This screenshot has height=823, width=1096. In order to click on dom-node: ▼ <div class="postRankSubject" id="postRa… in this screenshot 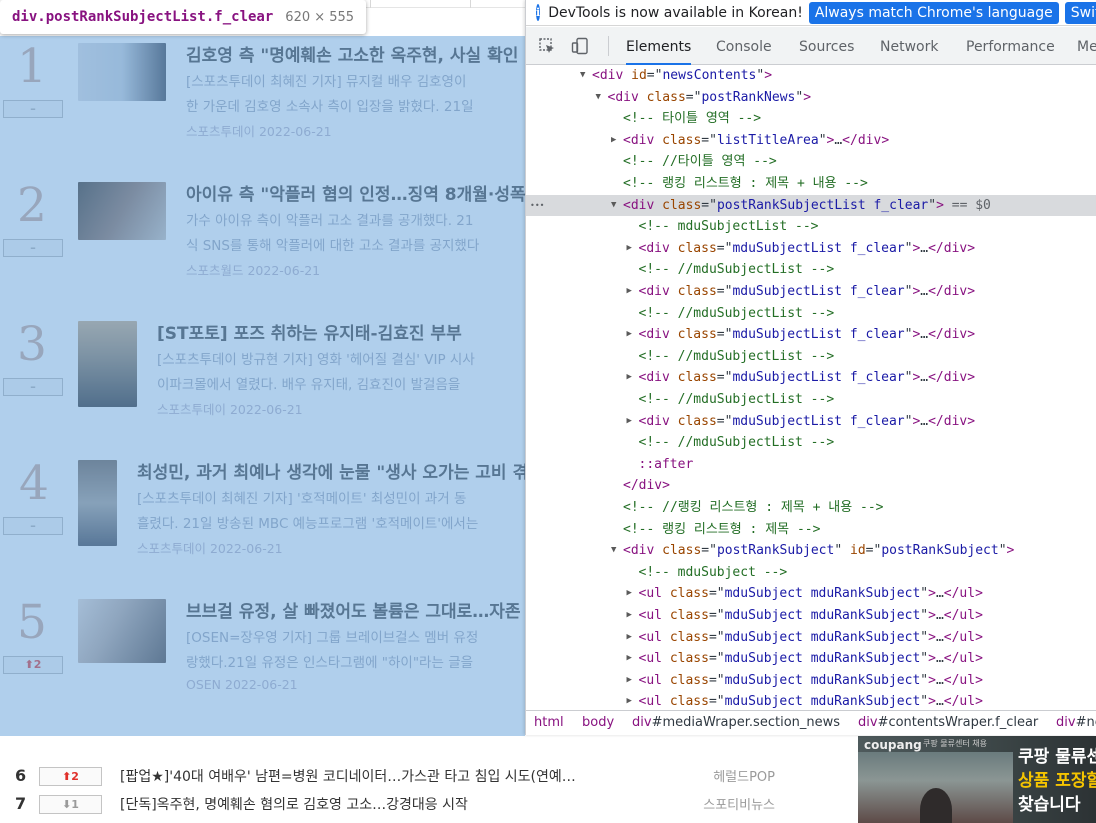, I will do `click(811, 551)`.